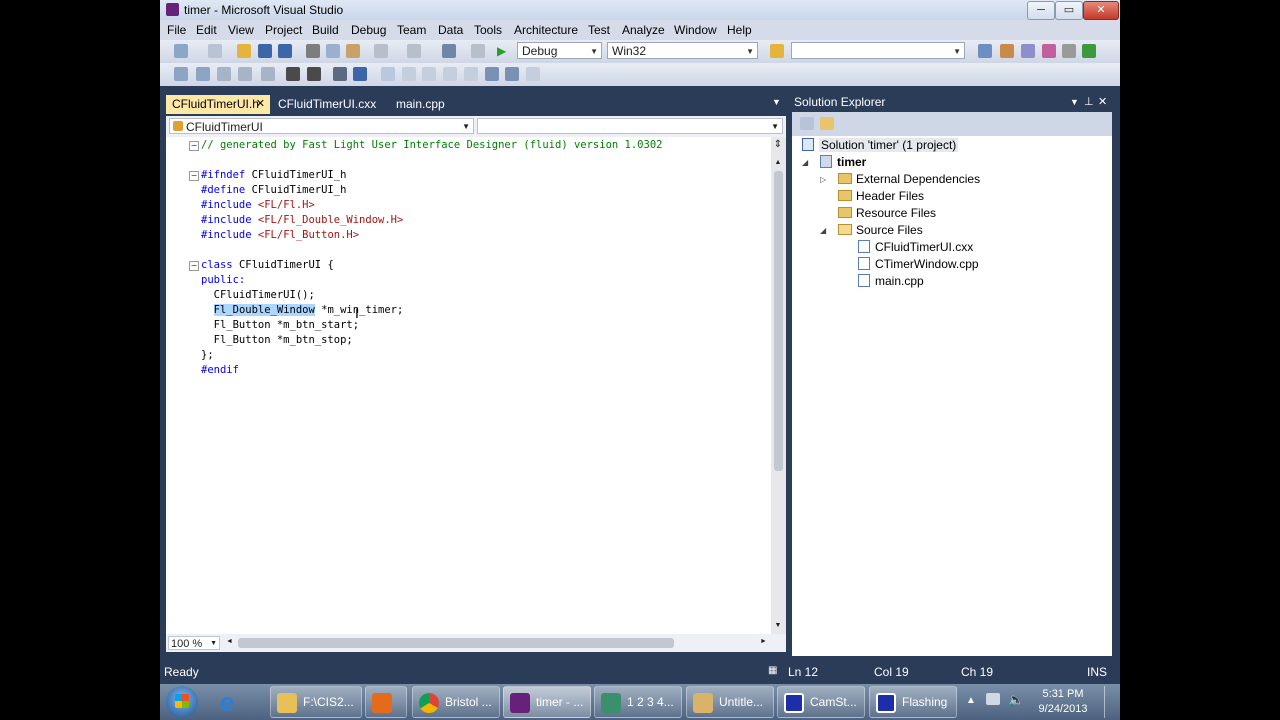  What do you see at coordinates (559, 50) in the screenshot?
I see `solution-configuration-select: Debug ▼` at bounding box center [559, 50].